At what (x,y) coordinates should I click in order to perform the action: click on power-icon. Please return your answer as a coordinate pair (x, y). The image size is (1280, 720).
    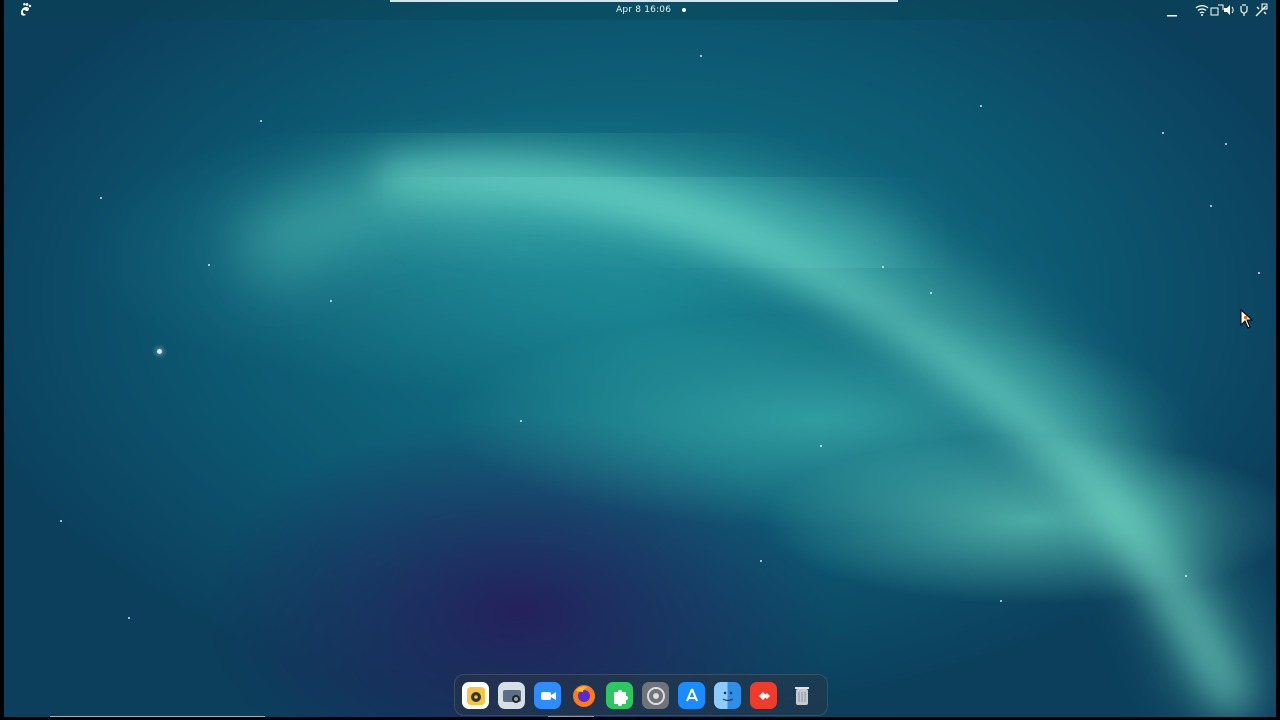
    Looking at the image, I should click on (1244, 11).